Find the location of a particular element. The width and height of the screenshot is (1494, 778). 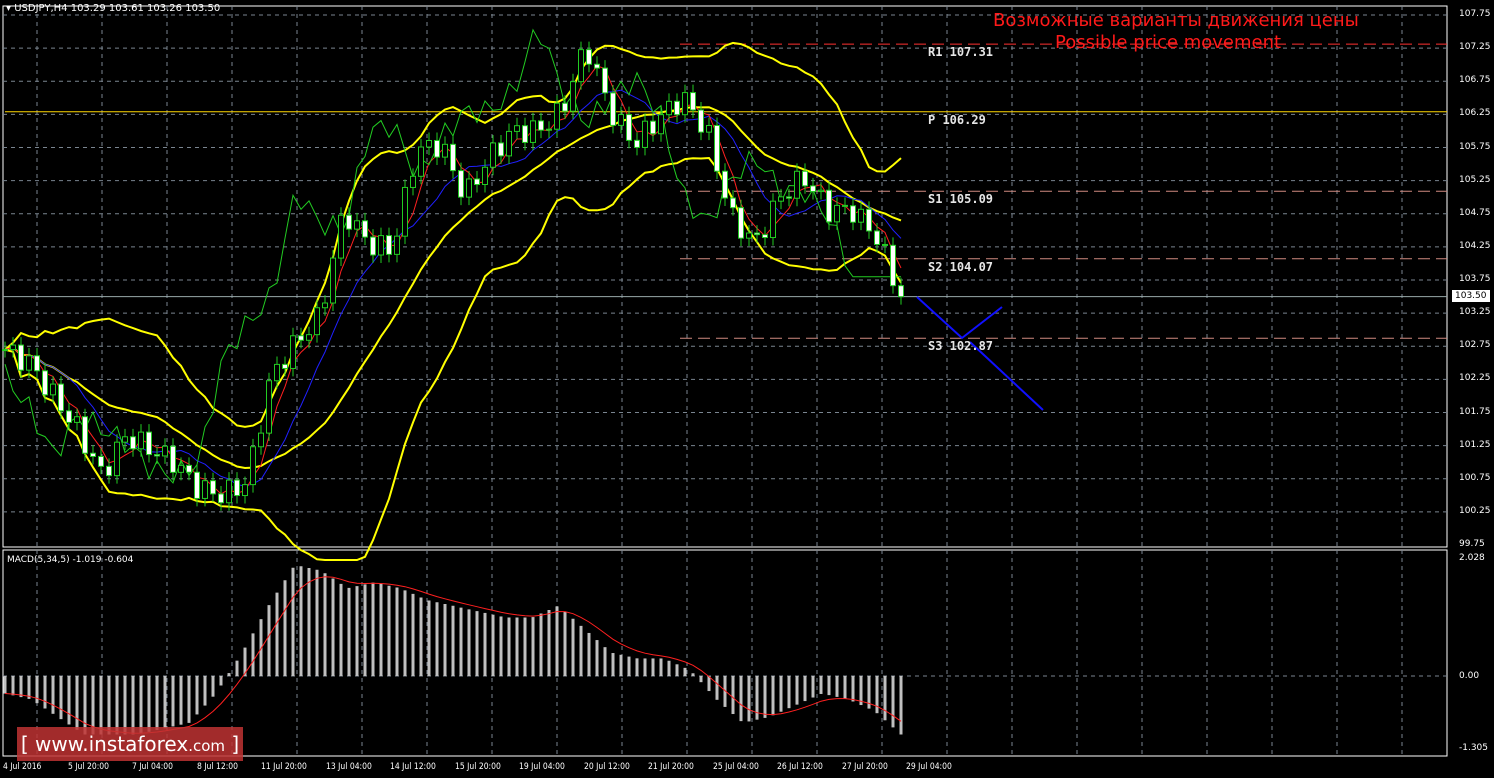

time-axis-label: 25 Jul 04:00 is located at coordinates (735, 767).